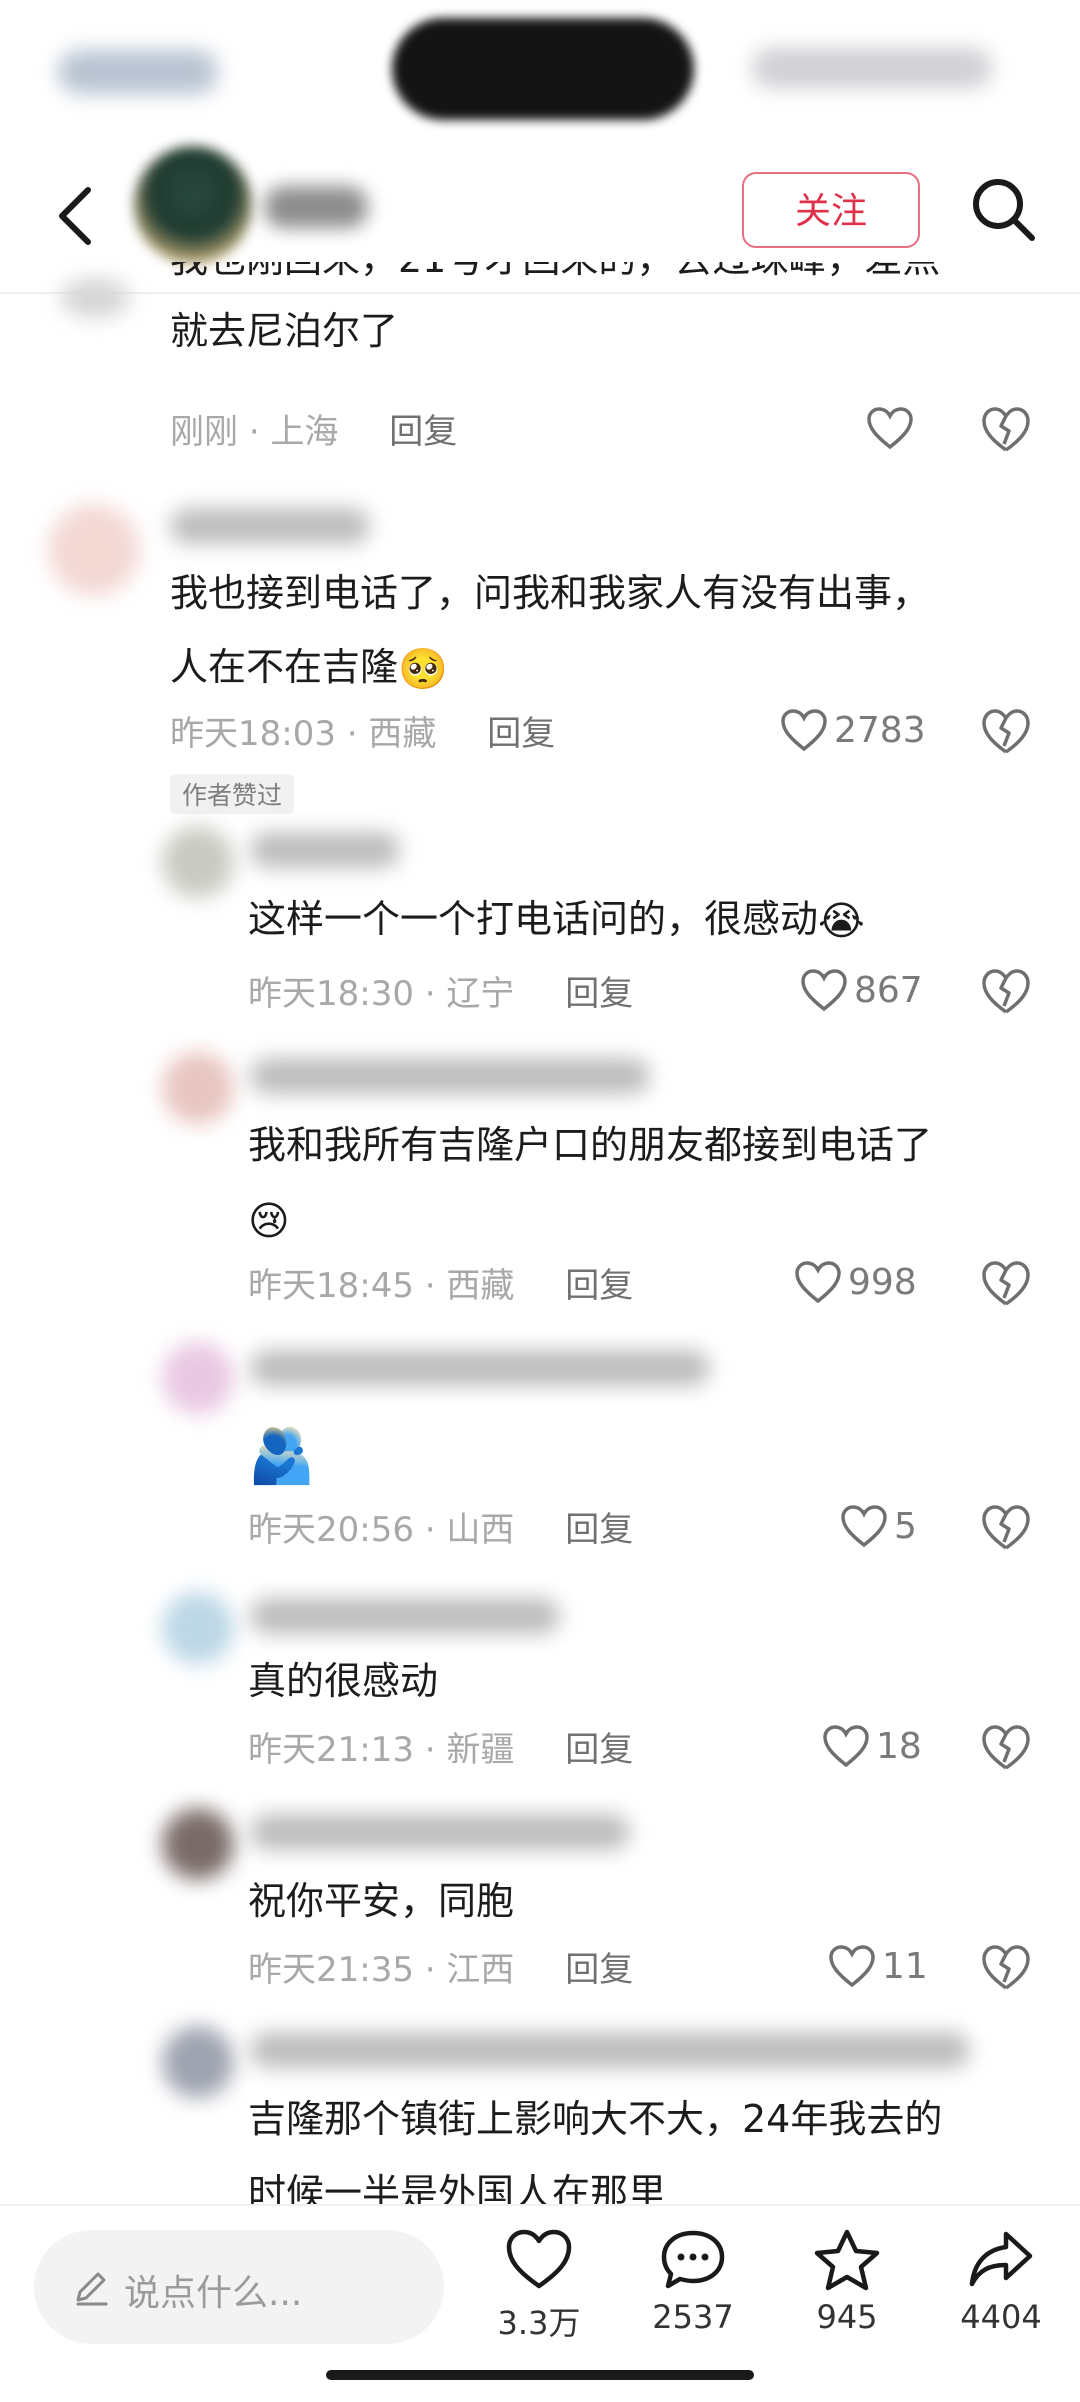 The width and height of the screenshot is (1080, 2402). What do you see at coordinates (441, 1286) in the screenshot?
I see `comment-meta: 昨天18:45 · 西藏 回复` at bounding box center [441, 1286].